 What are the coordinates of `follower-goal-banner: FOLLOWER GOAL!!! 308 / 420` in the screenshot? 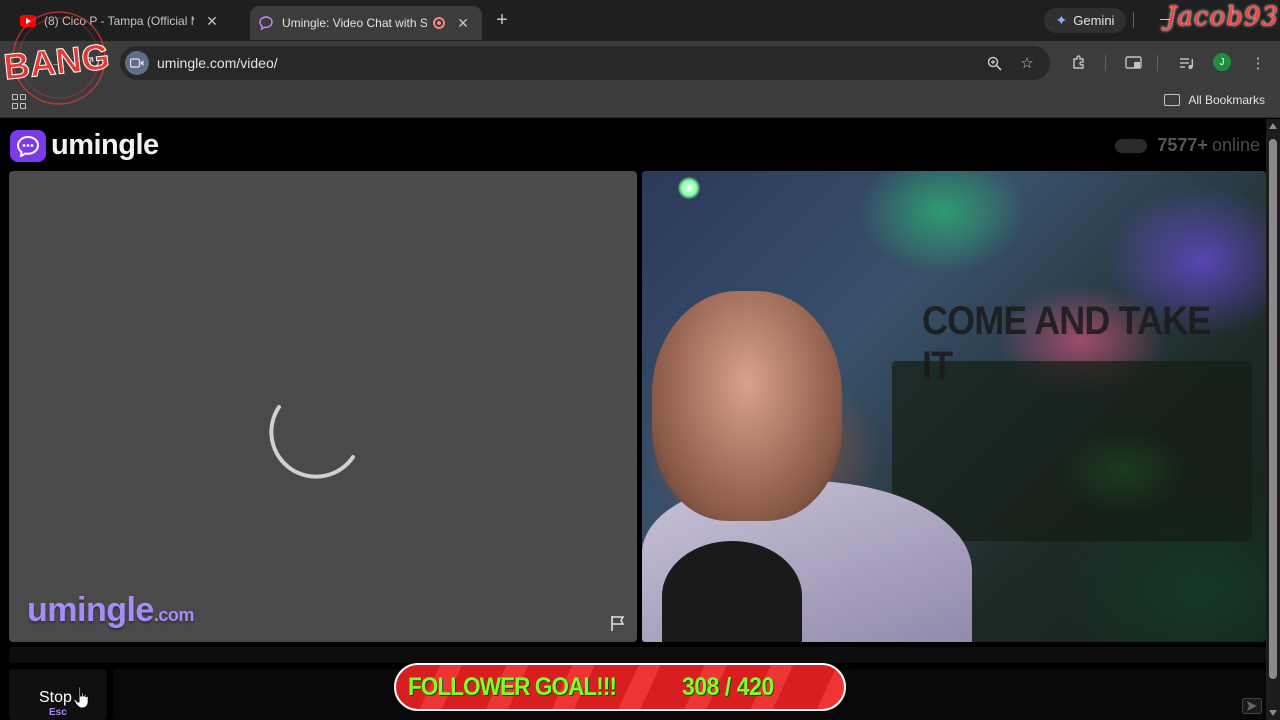 It's located at (620, 687).